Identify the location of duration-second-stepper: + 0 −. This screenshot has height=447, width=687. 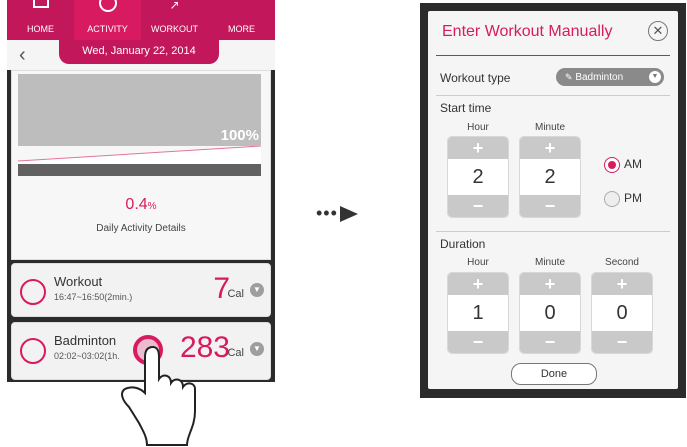
(622, 313).